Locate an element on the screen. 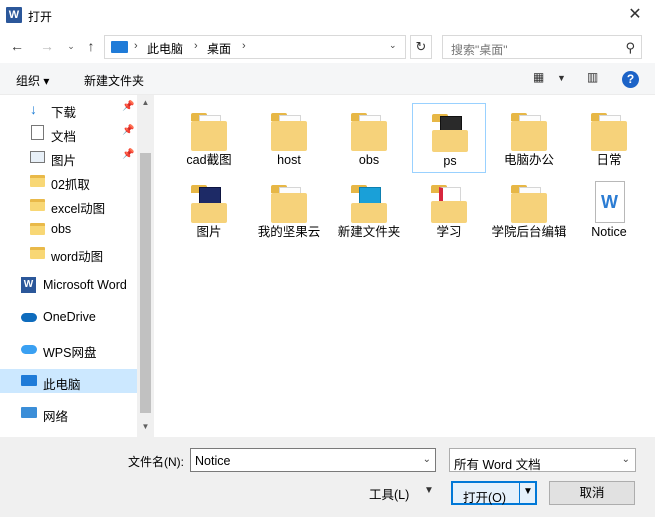 This screenshot has width=655, height=517. file-item: 图片 is located at coordinates (209, 210).